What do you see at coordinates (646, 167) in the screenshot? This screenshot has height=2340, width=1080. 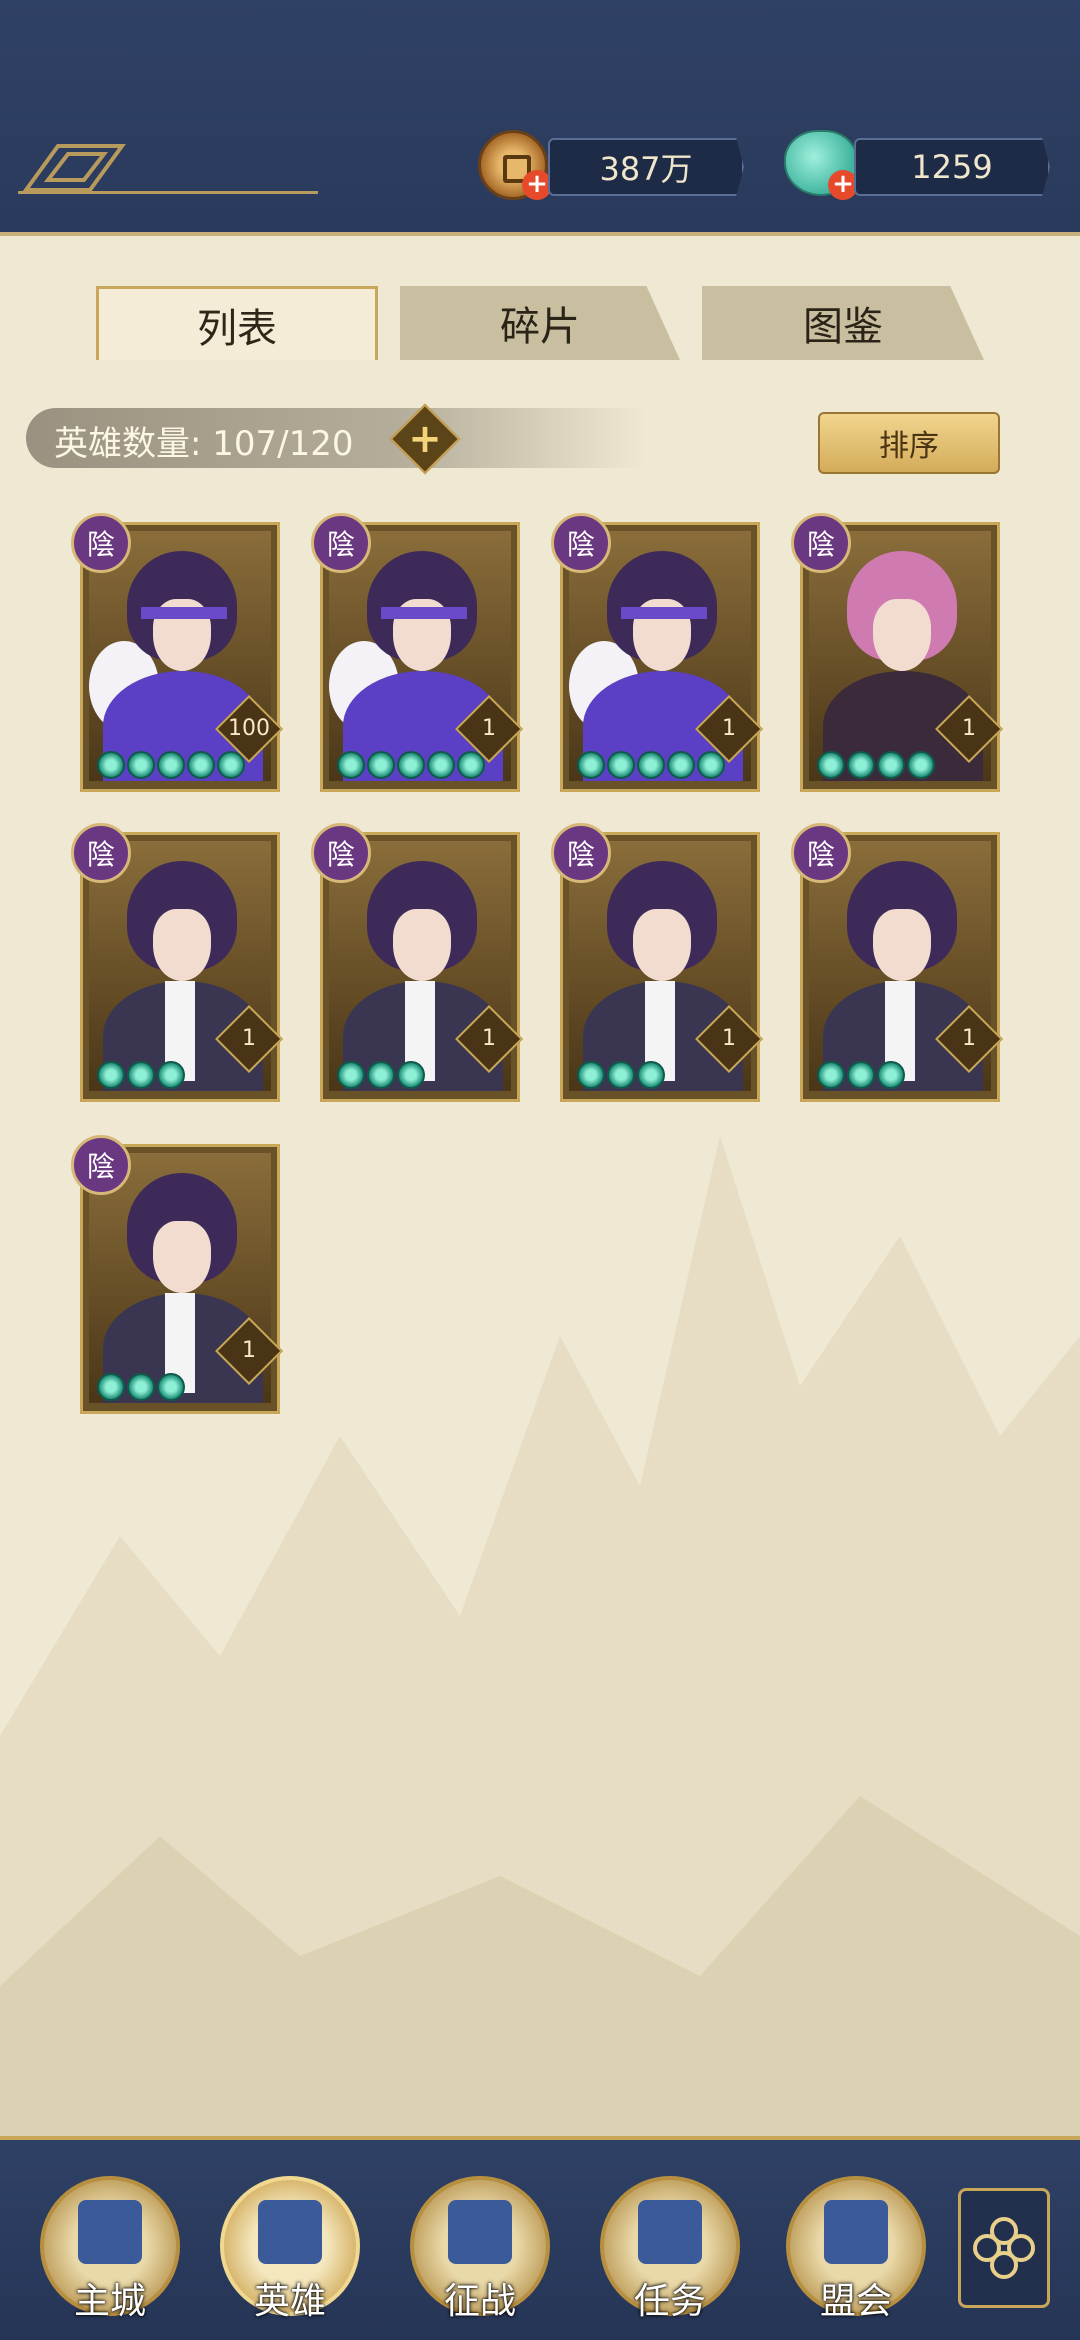 I see `coin-counter: 387万` at bounding box center [646, 167].